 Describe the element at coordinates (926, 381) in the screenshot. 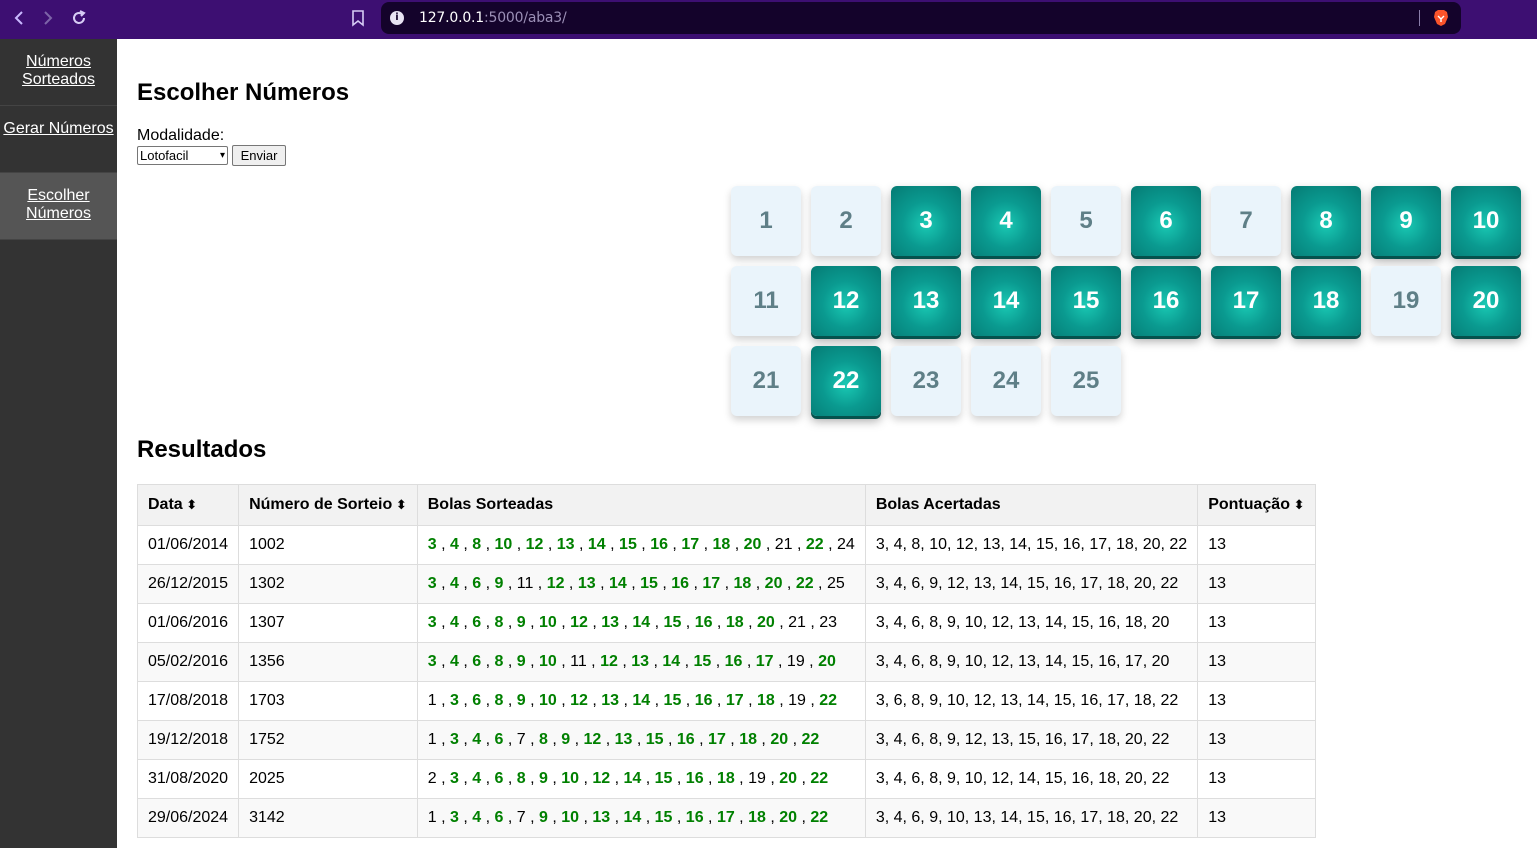

I see `number-ball-23: 23` at that location.